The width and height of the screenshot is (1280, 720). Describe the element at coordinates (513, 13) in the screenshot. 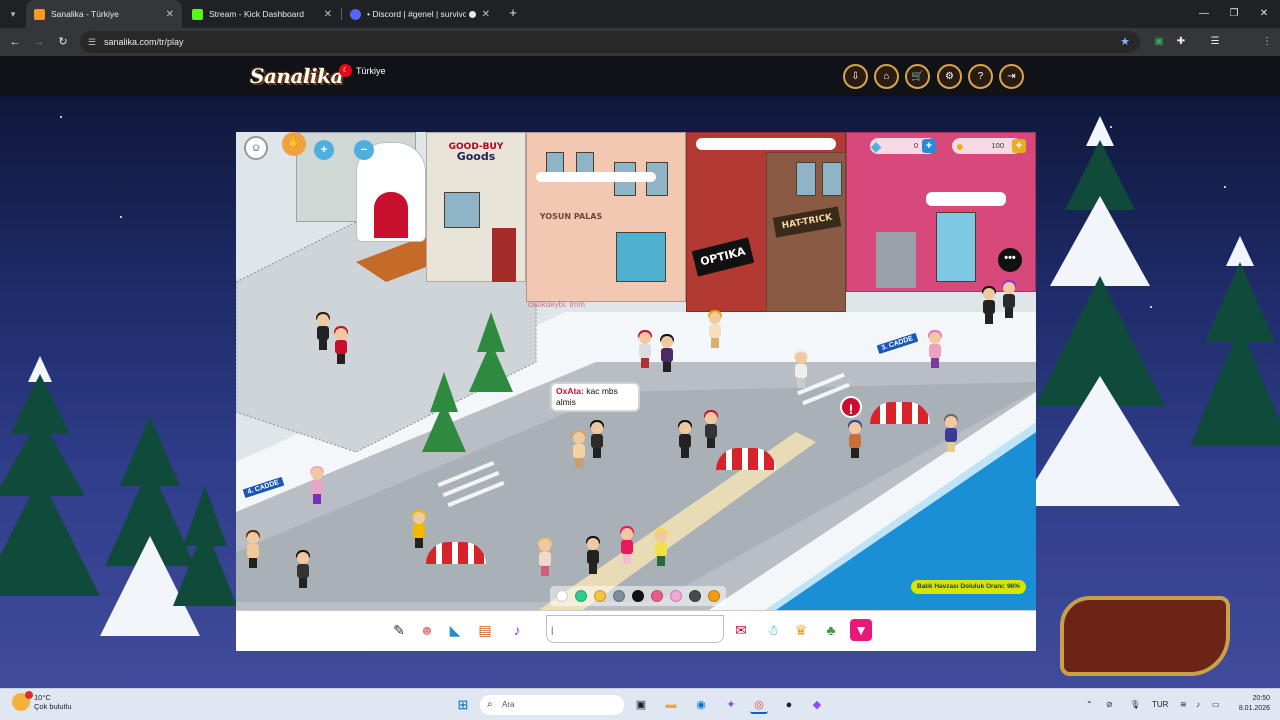

I see `new-tab-button: +` at that location.